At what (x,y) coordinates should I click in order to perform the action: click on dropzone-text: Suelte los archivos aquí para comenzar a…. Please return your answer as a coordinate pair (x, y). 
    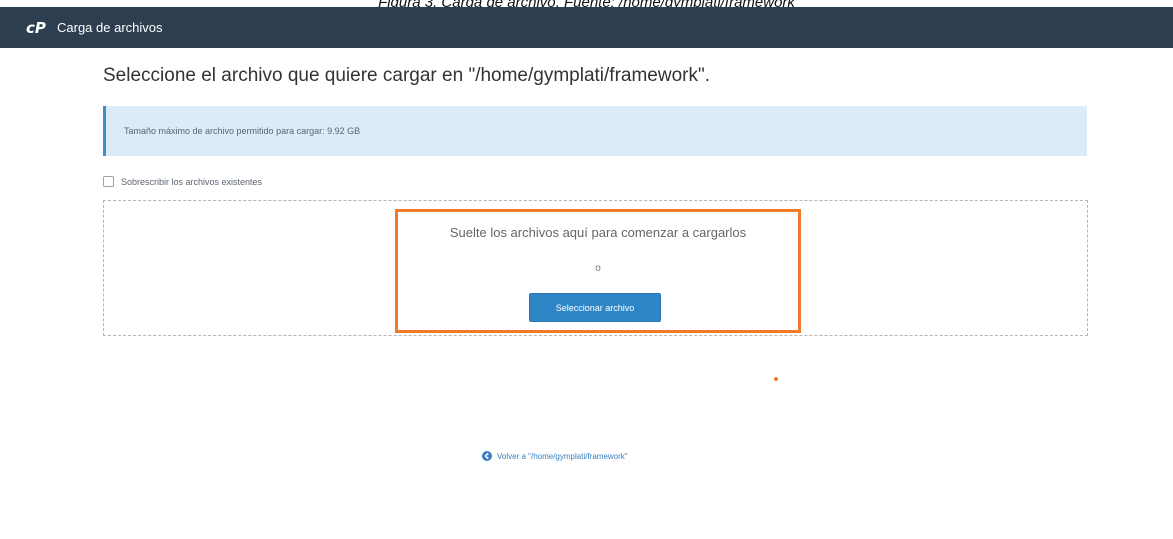
    Looking at the image, I should click on (598, 232).